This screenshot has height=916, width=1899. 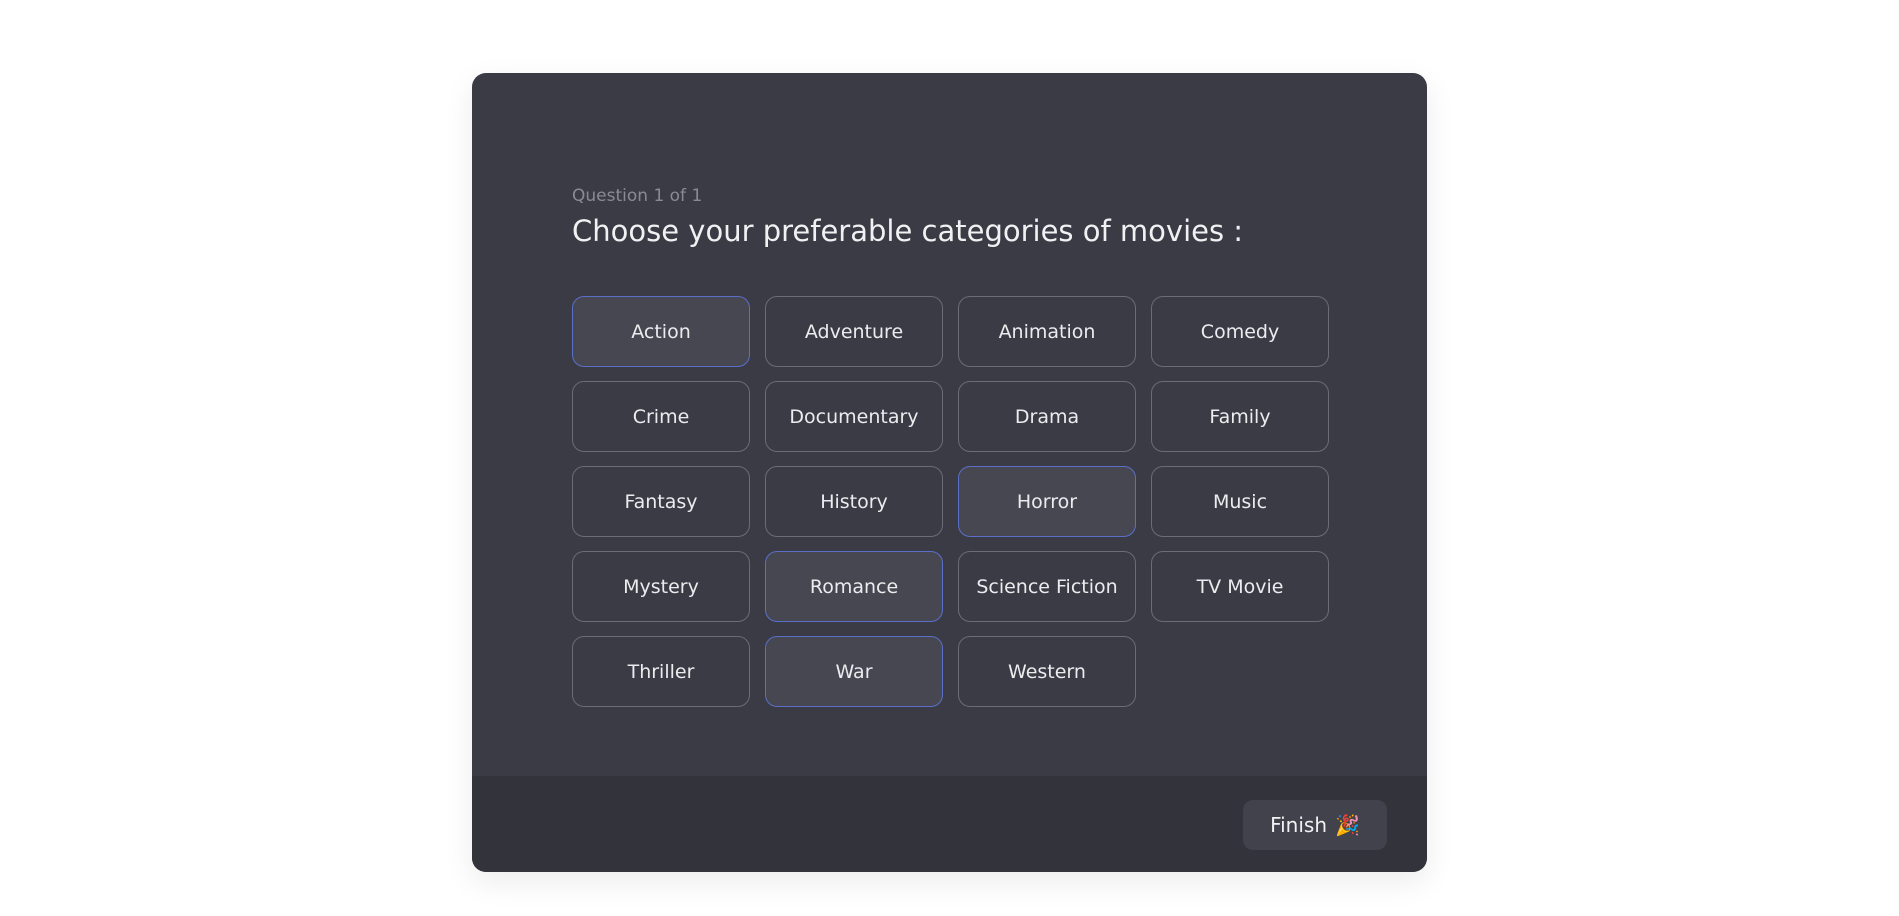 What do you see at coordinates (1047, 501) in the screenshot?
I see `option-horror: Horror` at bounding box center [1047, 501].